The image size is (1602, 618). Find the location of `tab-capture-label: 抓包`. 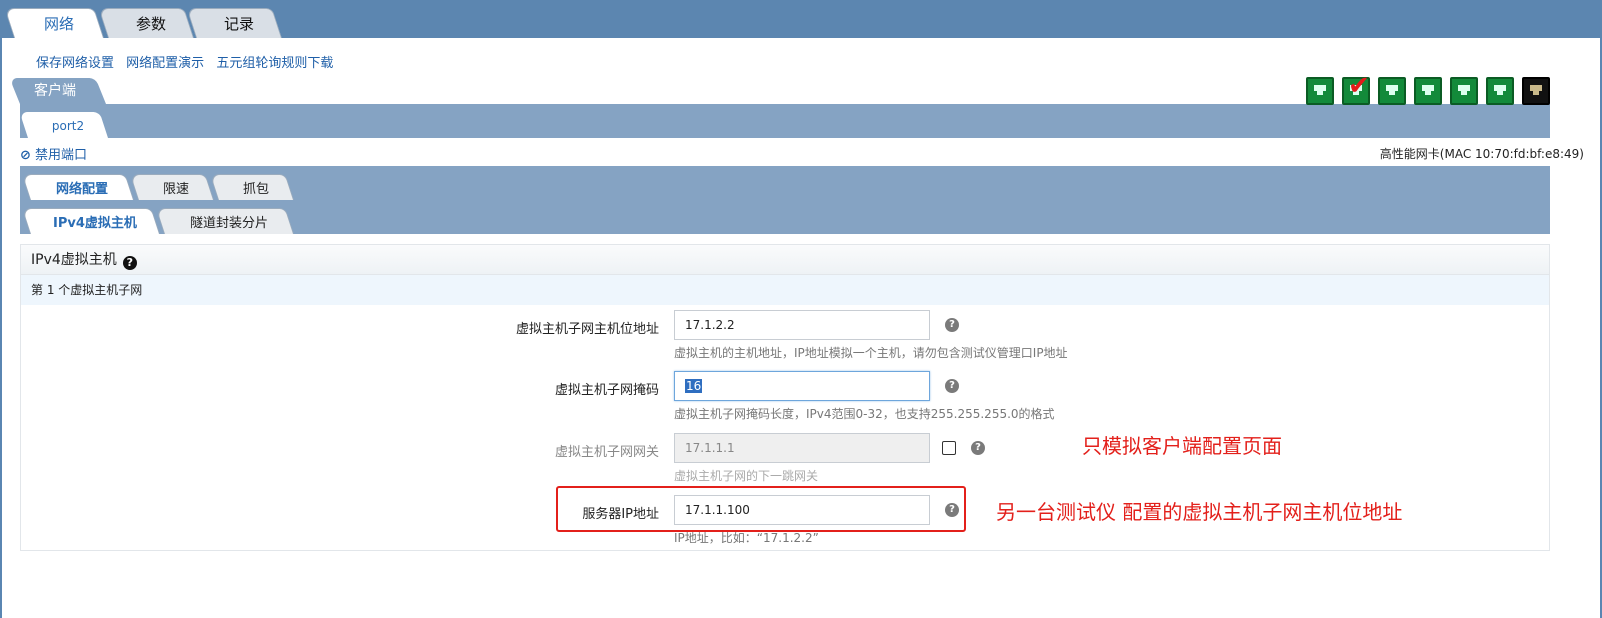

tab-capture-label: 抓包 is located at coordinates (255, 189).